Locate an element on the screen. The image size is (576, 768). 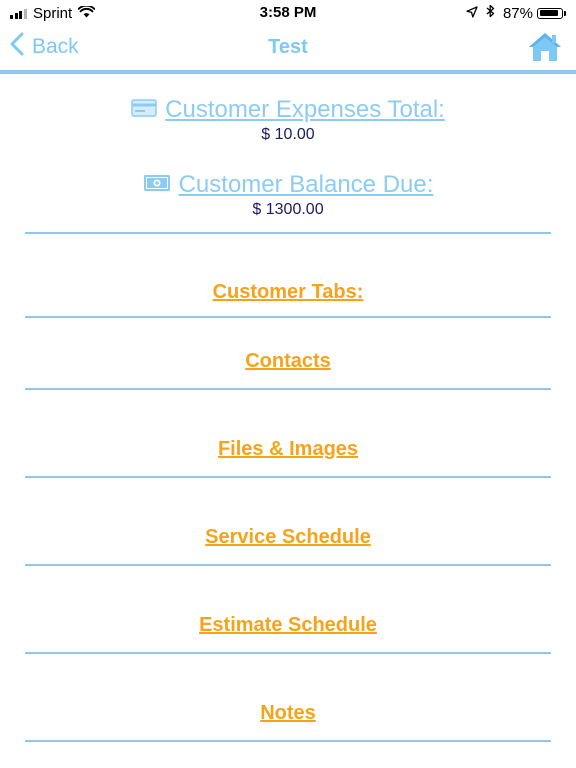
expenses-total-section: Customer Expenses Total: $ 10.00 is located at coordinates (288, 120).